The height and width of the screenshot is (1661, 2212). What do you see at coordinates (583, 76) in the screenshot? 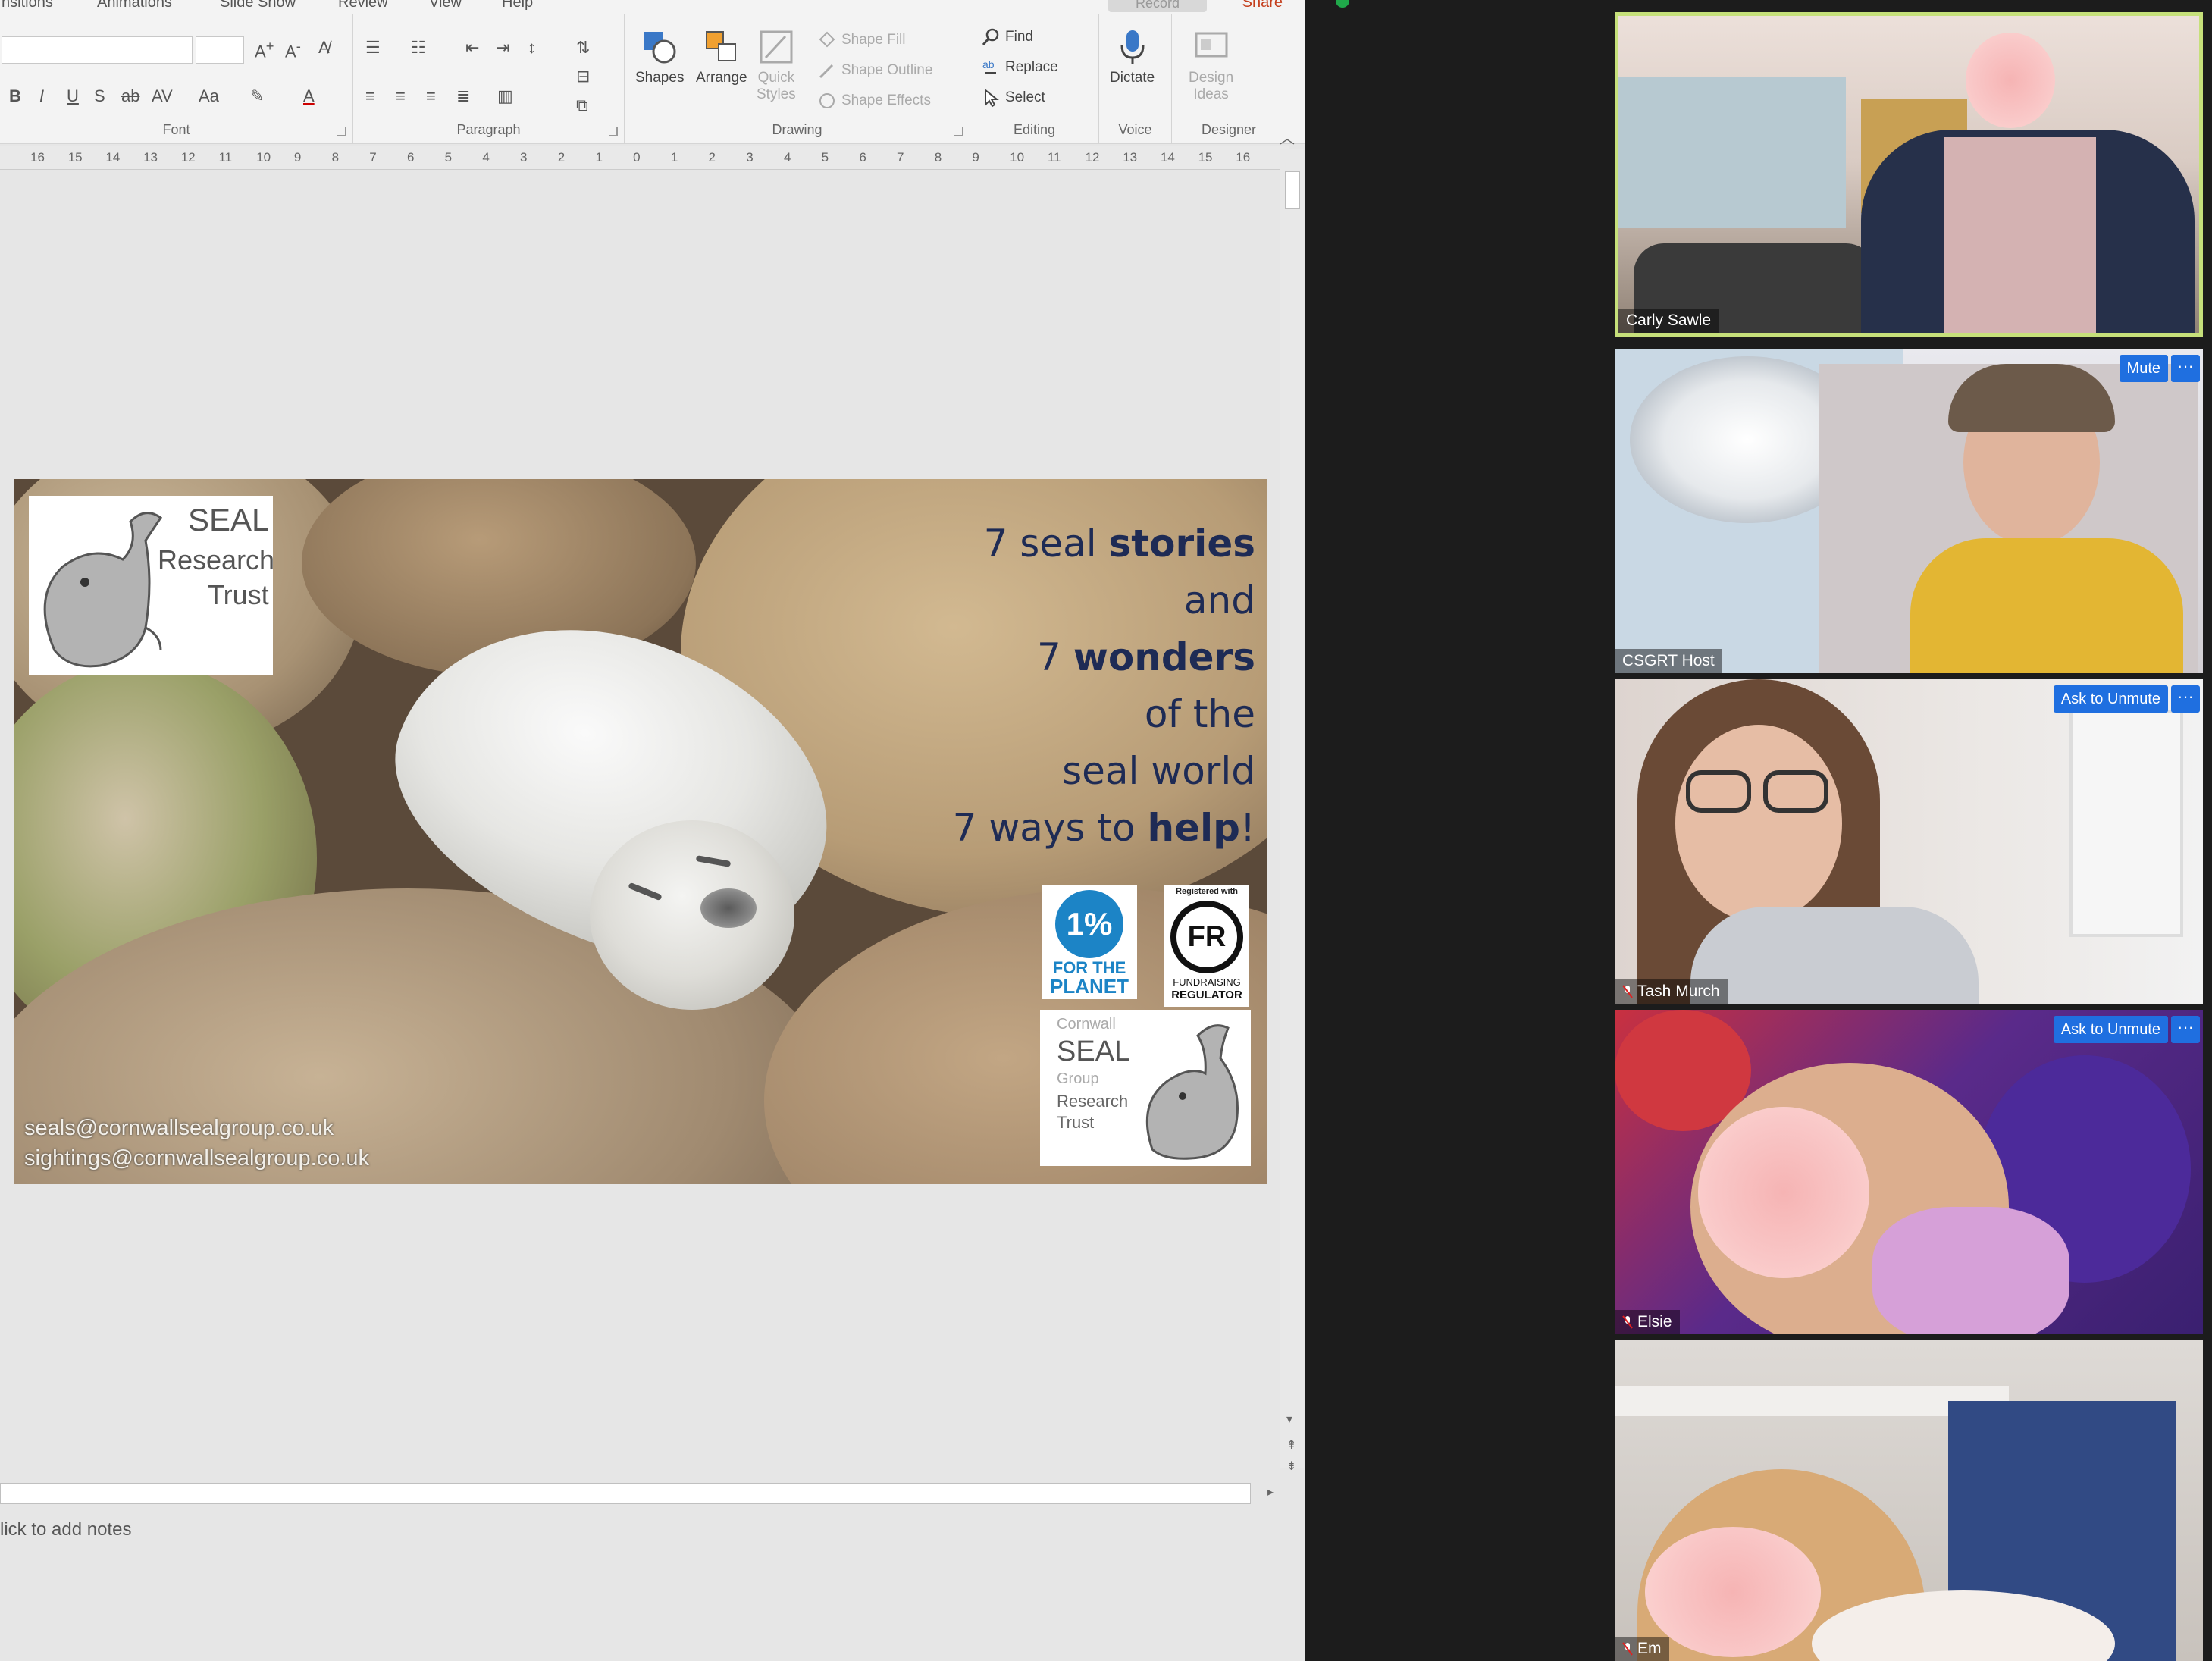
I see `align-text-icon: ⊟` at bounding box center [583, 76].